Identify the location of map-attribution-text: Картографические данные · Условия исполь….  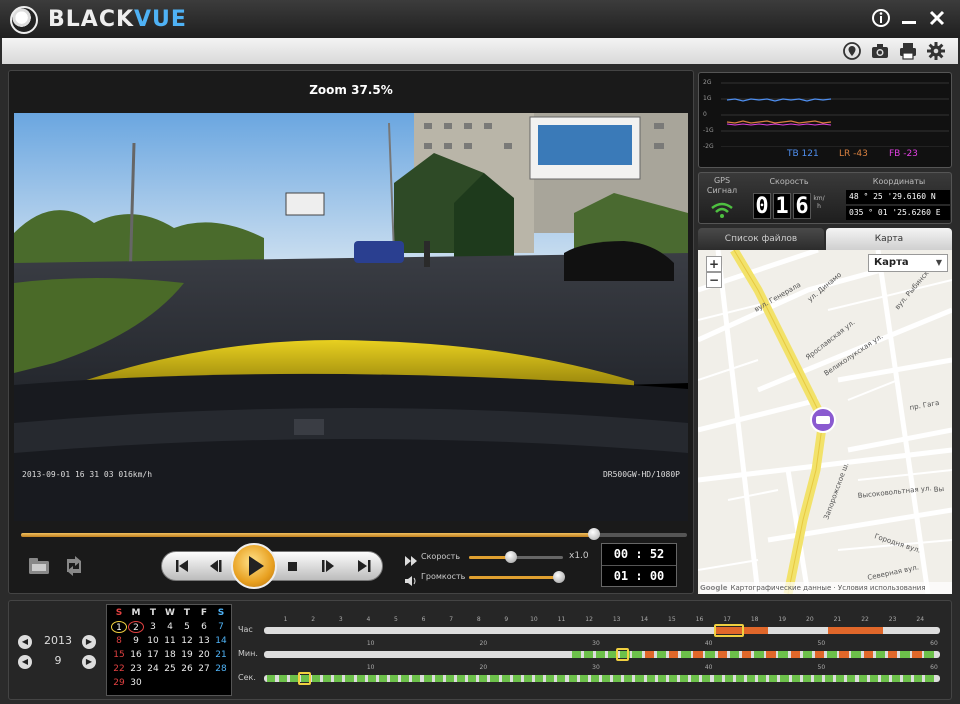
(828, 588).